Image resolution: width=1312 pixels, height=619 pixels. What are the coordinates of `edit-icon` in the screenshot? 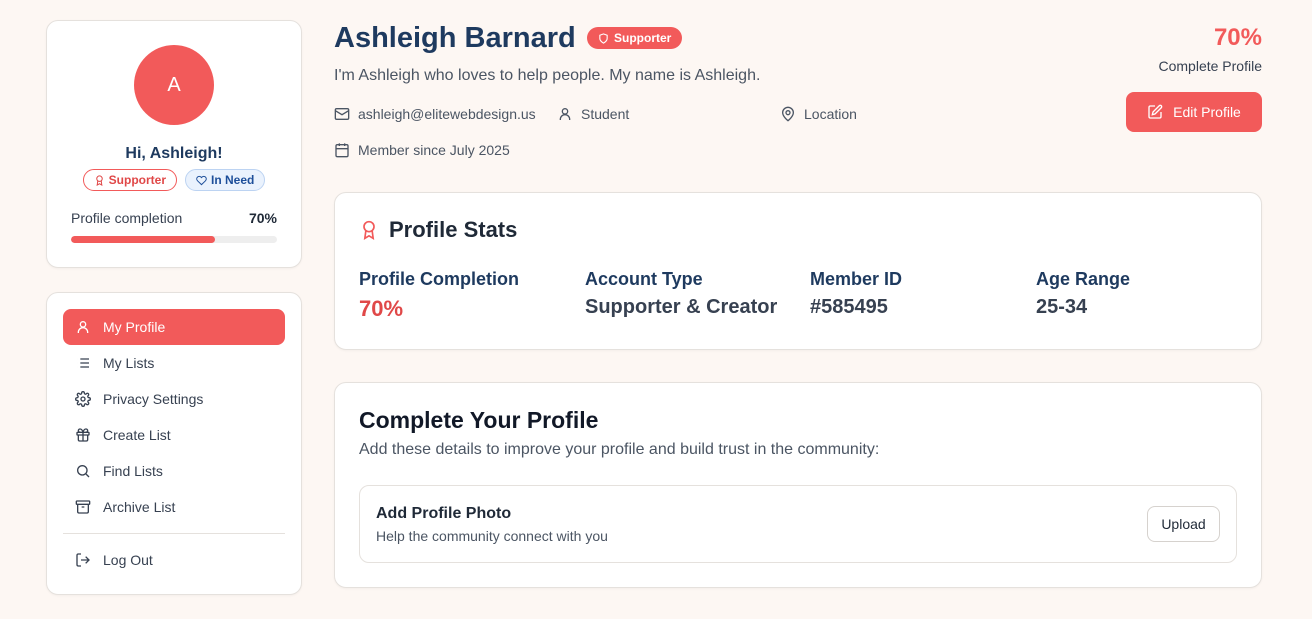 It's located at (1155, 111).